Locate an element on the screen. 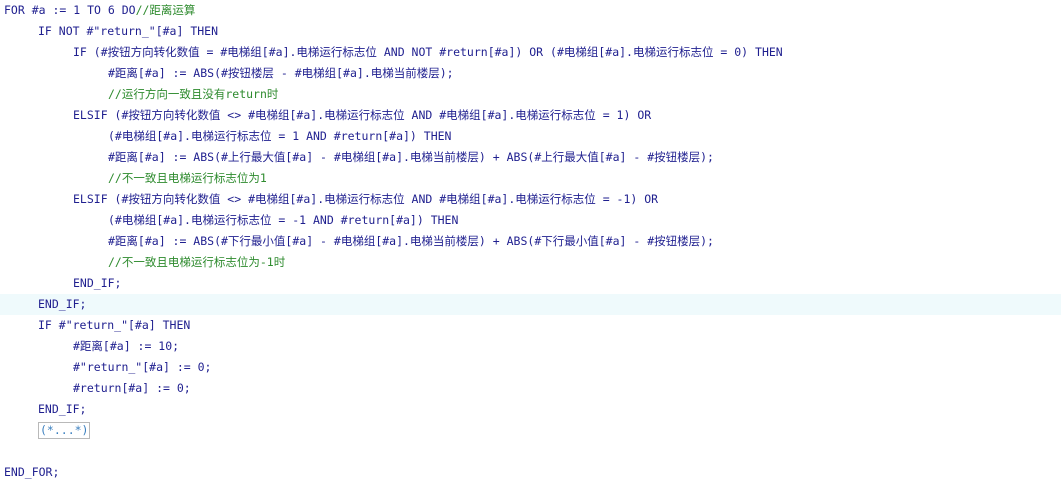 Image resolution: width=1061 pixels, height=490 pixels. code-text: IF #"return_"[#a] THEN is located at coordinates (114, 325).